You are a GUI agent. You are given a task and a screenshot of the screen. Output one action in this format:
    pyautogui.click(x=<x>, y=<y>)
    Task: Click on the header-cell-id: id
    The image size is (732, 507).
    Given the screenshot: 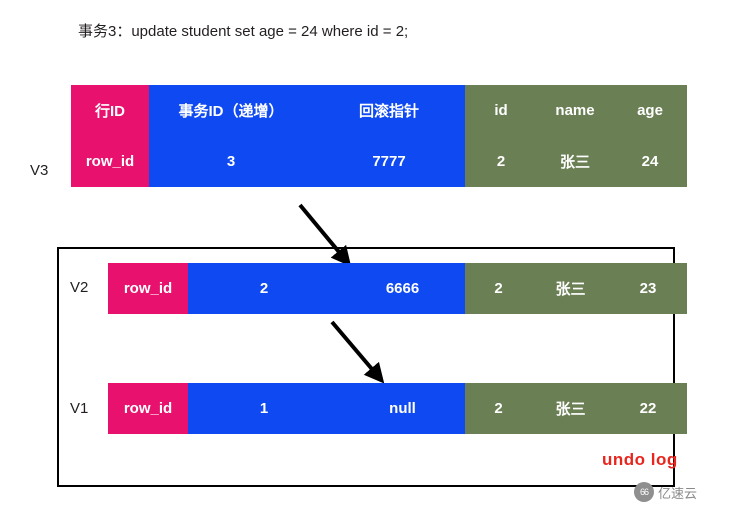 What is the action you would take?
    pyautogui.click(x=501, y=110)
    